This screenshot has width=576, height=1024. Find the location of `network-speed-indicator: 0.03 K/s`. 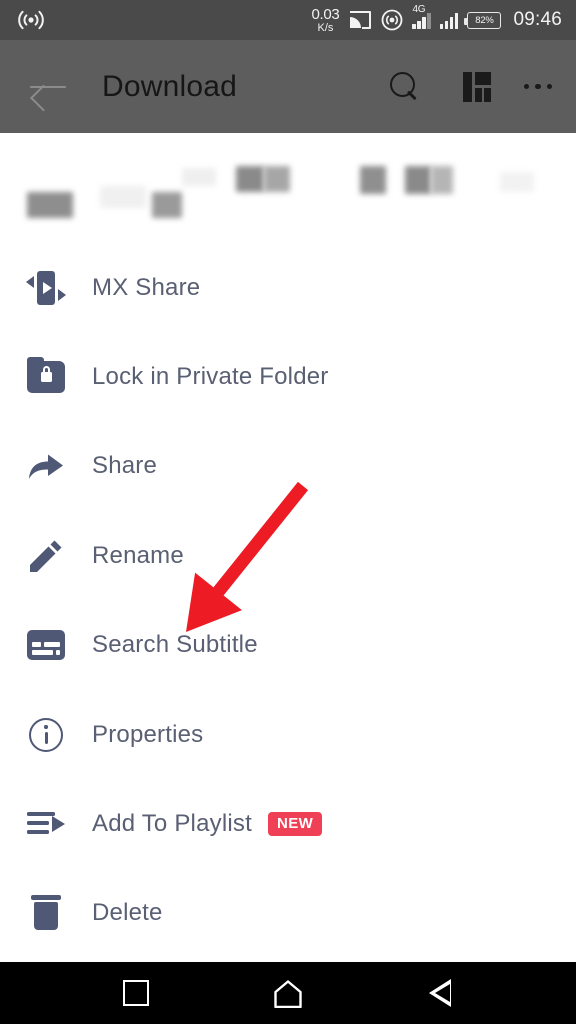

network-speed-indicator: 0.03 K/s is located at coordinates (325, 20).